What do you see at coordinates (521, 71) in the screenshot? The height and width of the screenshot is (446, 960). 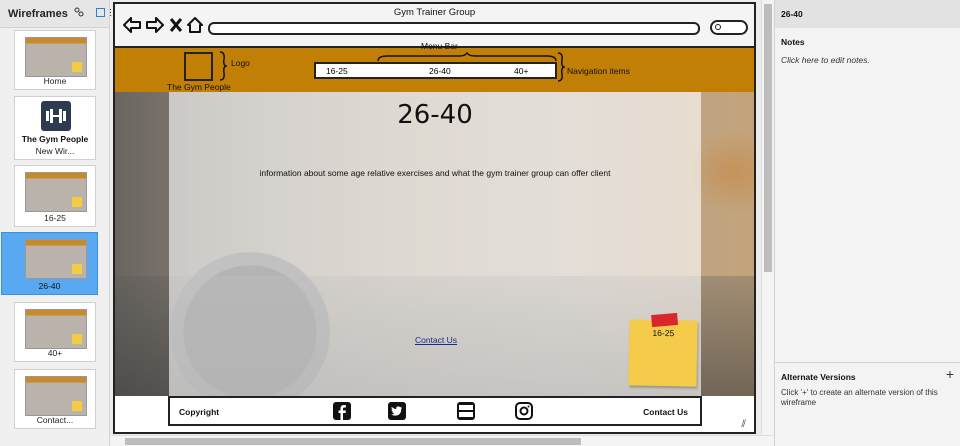 I see `nav-item-40-plus: 40+` at bounding box center [521, 71].